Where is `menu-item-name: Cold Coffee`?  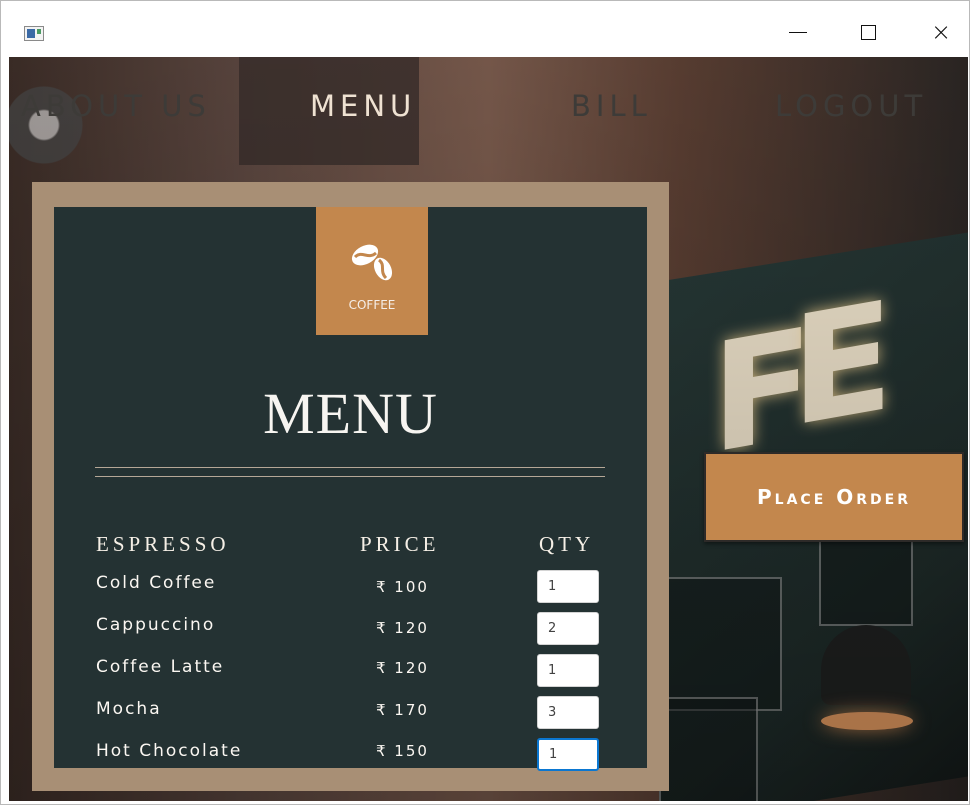 menu-item-name: Cold Coffee is located at coordinates (156, 583).